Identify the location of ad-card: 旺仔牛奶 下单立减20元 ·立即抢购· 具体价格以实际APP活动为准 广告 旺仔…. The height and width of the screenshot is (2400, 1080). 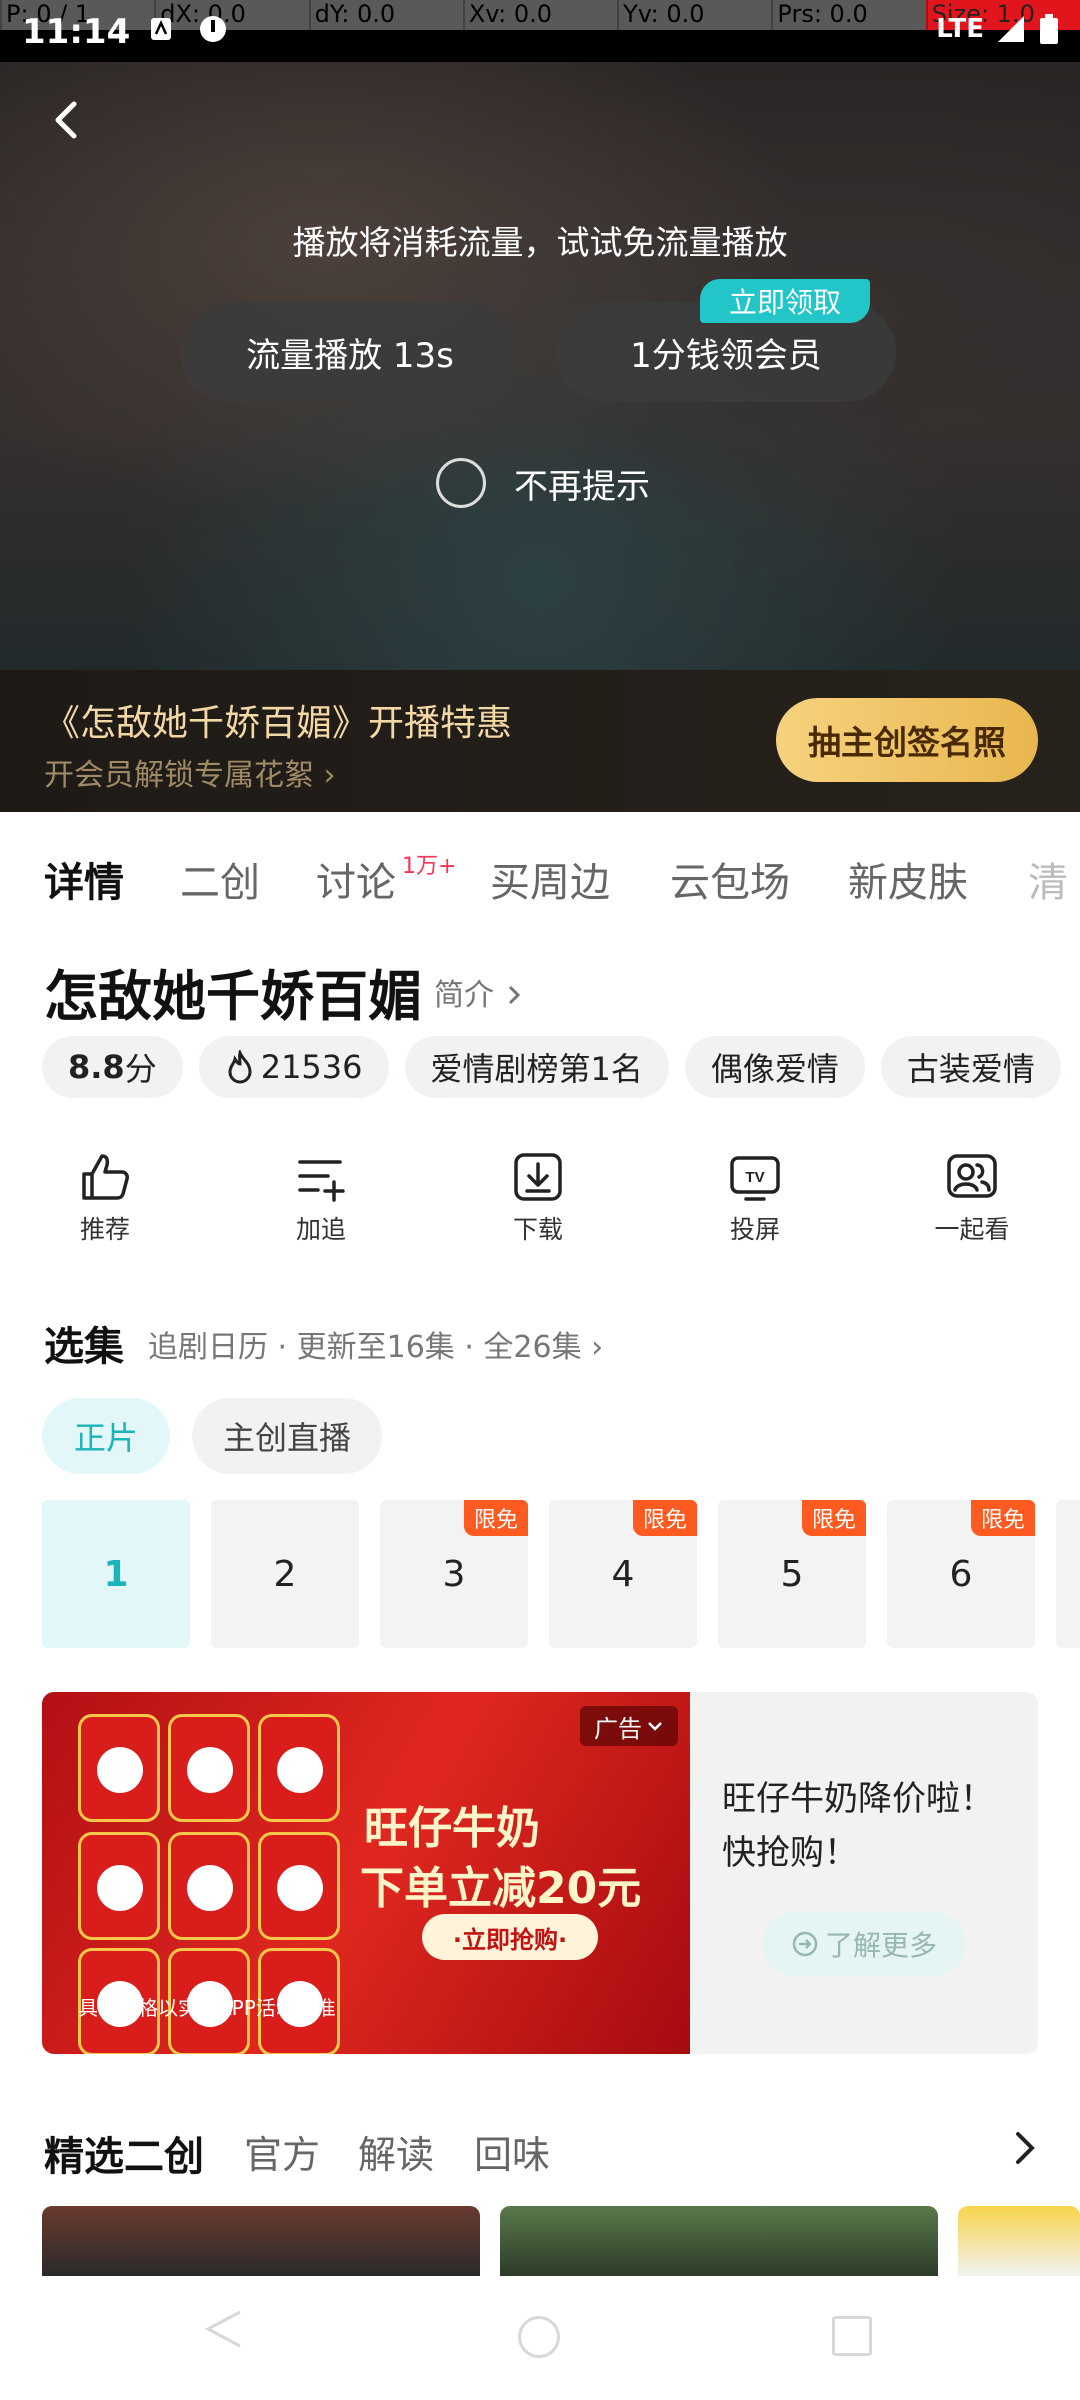
(540, 1873).